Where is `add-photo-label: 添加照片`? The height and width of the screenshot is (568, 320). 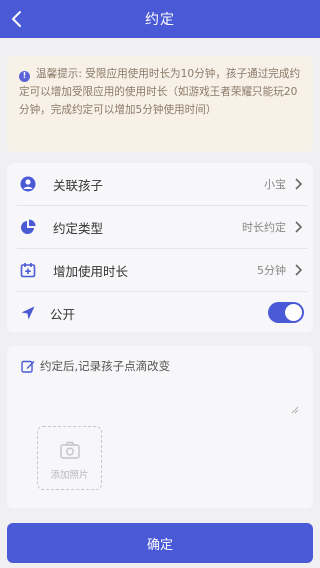
add-photo-label: 添加照片 is located at coordinates (69, 475).